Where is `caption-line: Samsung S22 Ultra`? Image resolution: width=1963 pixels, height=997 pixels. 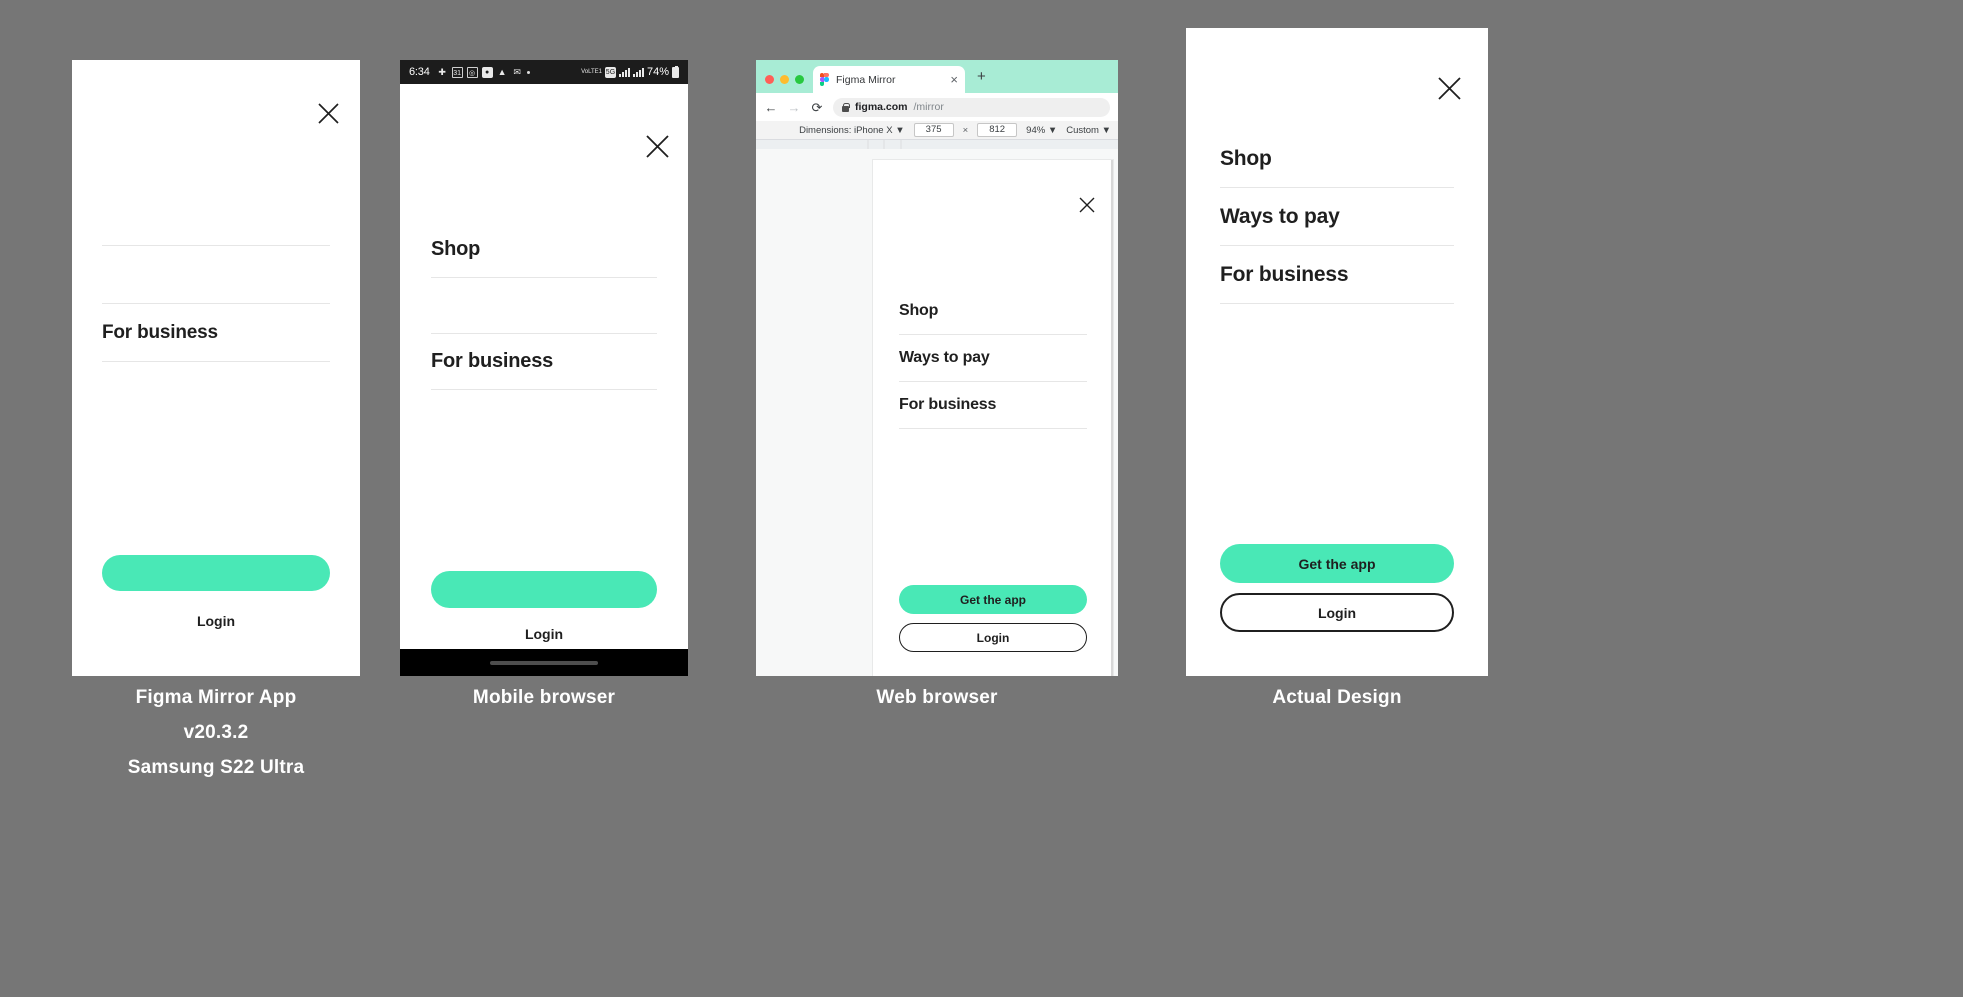
caption-line: Samsung S22 Ultra is located at coordinates (216, 767).